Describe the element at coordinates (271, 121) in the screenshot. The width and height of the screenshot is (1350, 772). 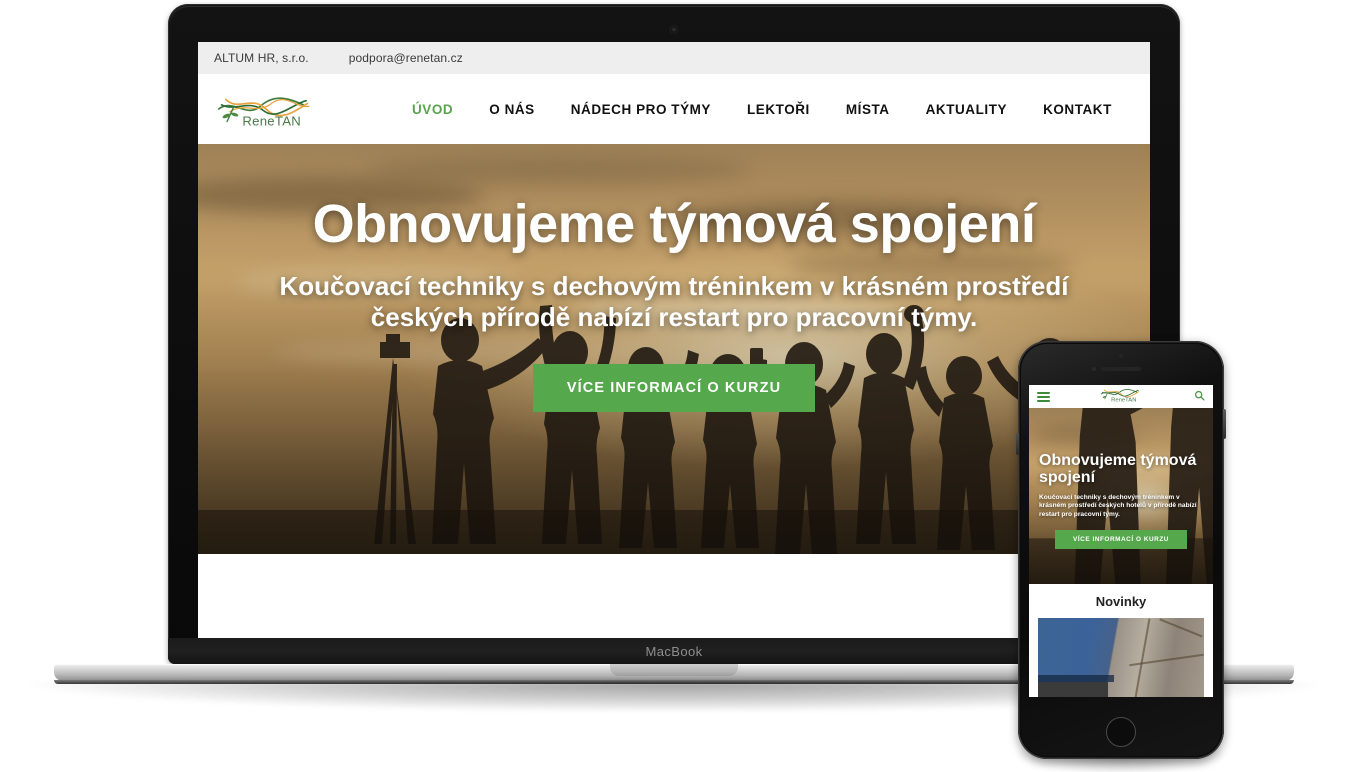
I see `logo-text: ReneTAN` at that location.